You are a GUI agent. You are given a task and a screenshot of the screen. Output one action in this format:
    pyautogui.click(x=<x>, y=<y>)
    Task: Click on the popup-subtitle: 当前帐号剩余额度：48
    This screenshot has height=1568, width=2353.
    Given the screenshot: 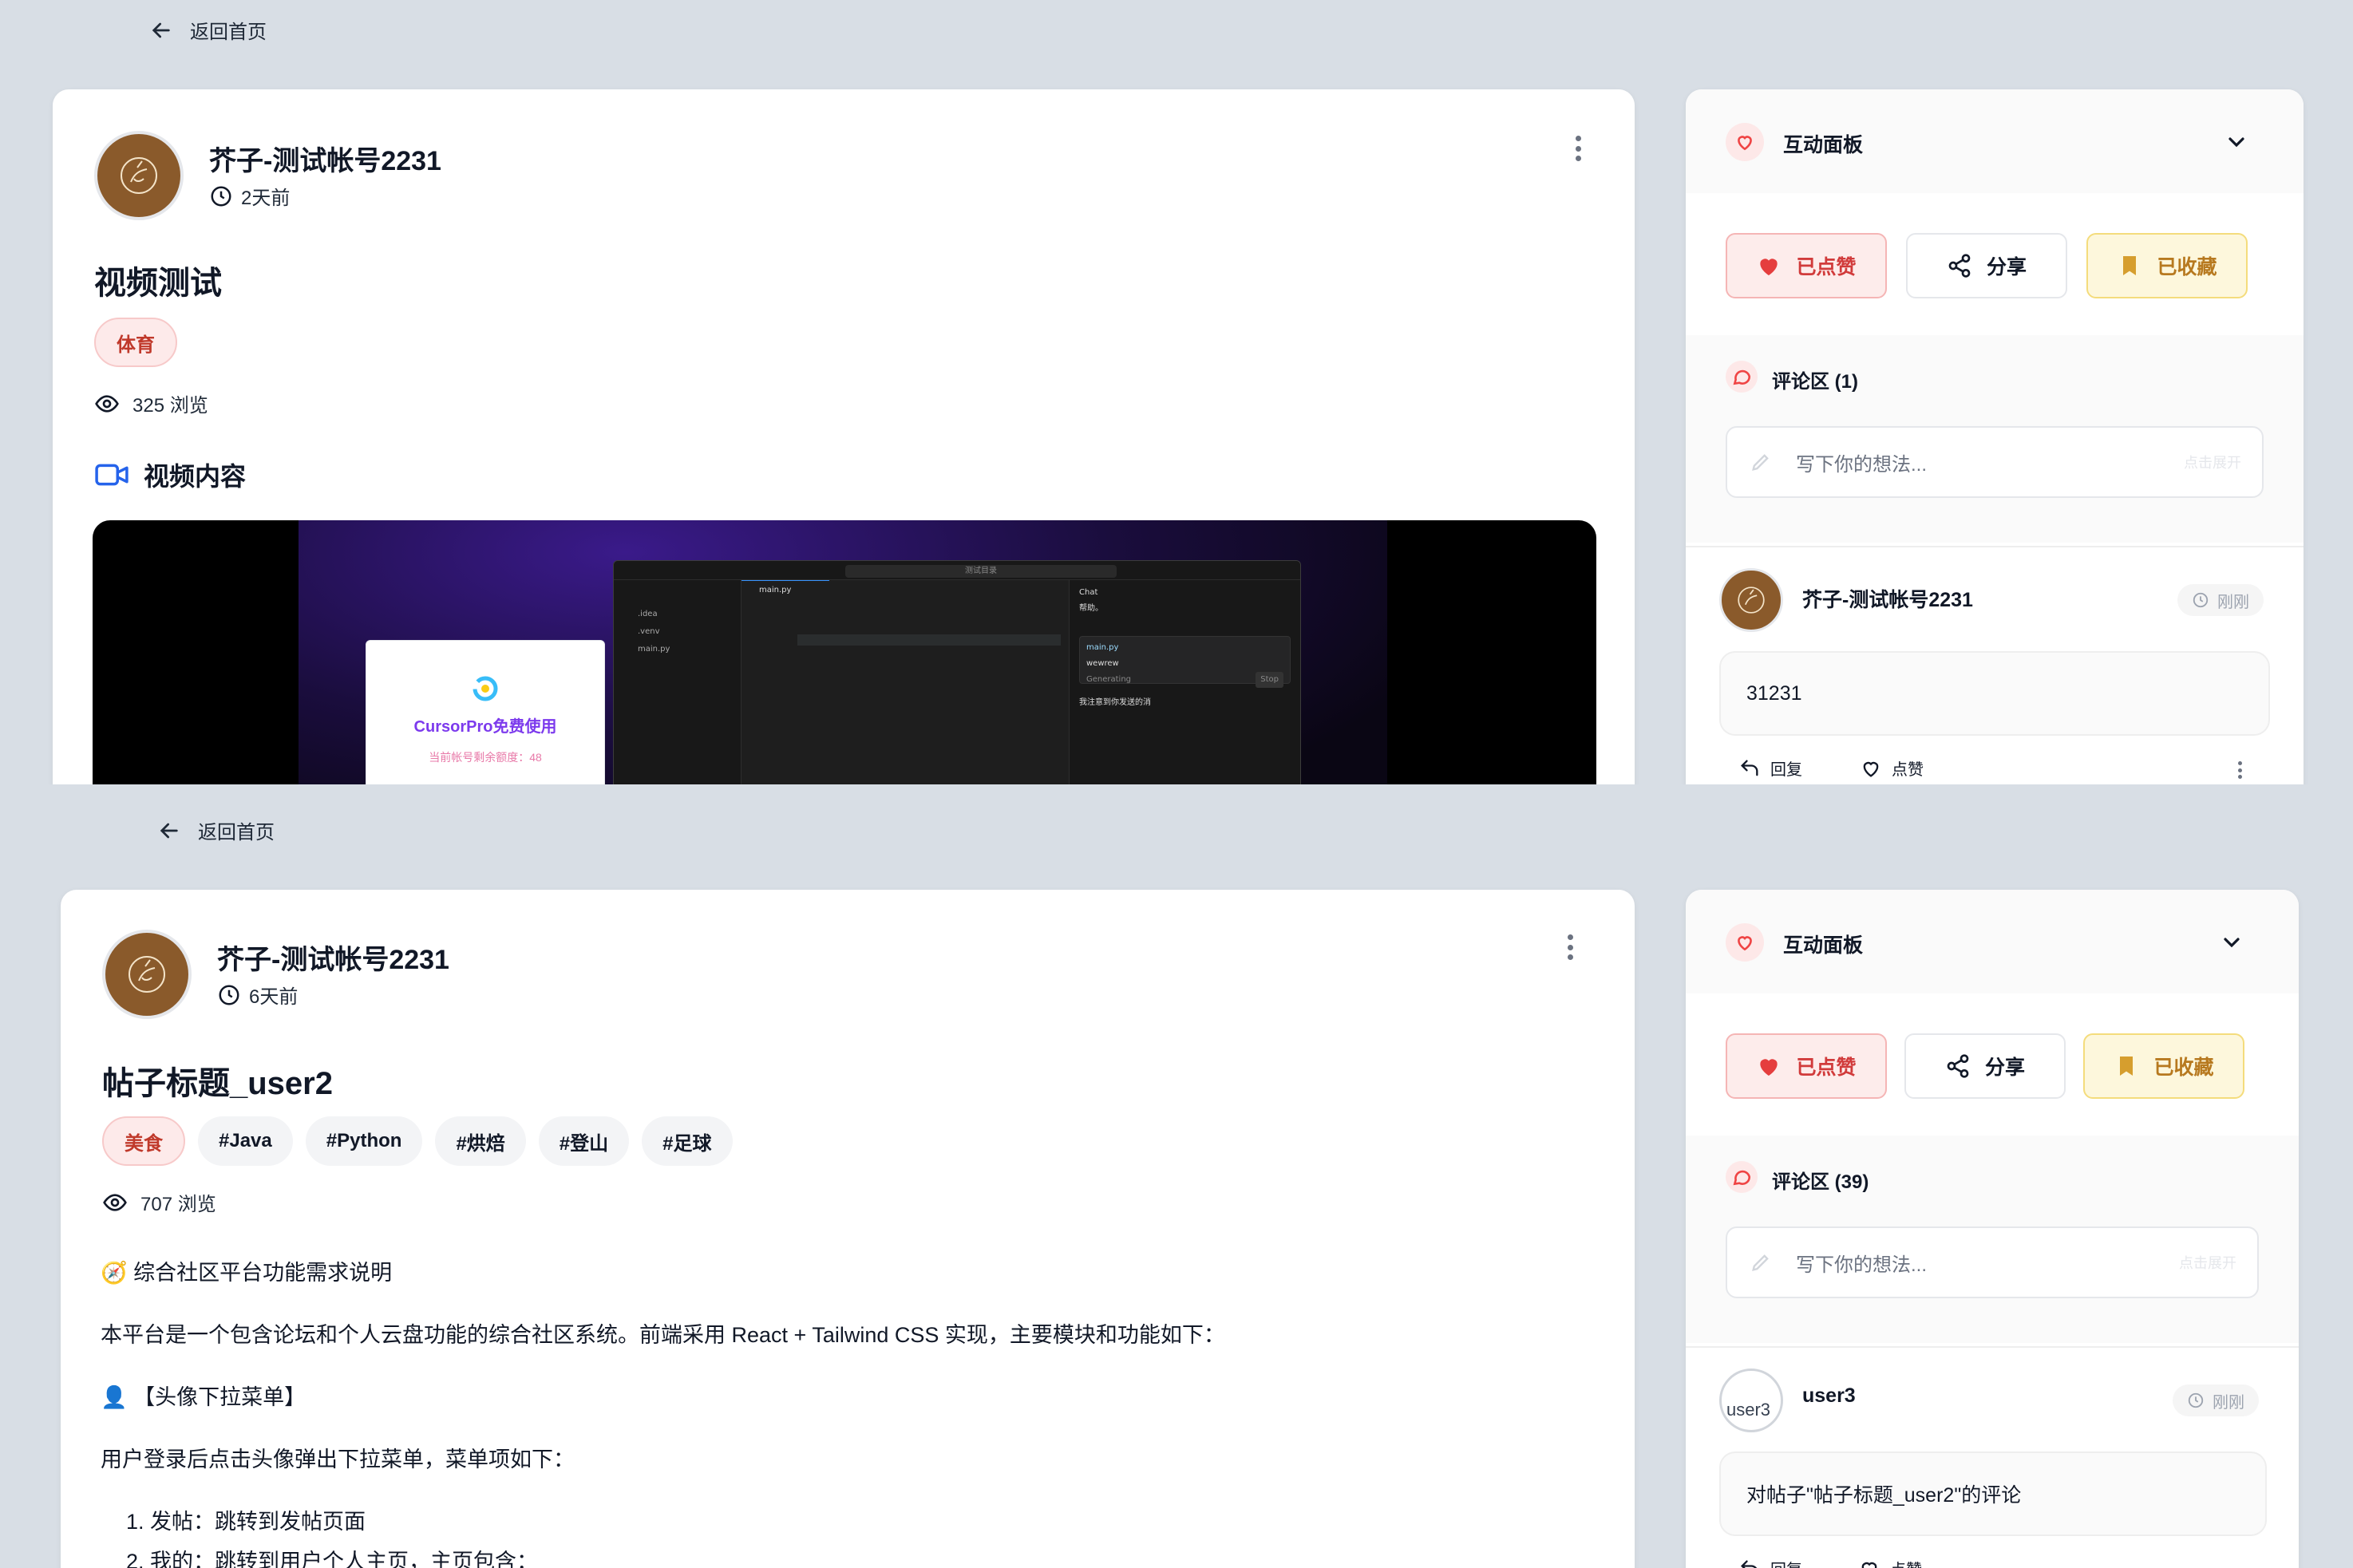 What is the action you would take?
    pyautogui.click(x=485, y=757)
    